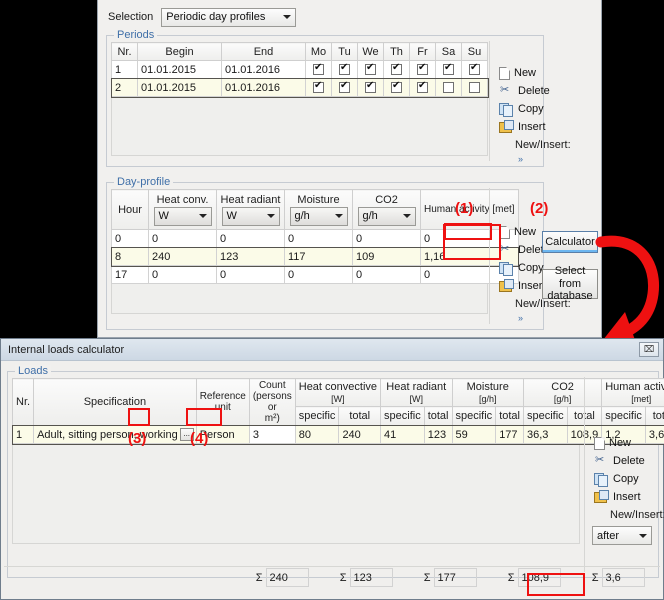 Image resolution: width=664 pixels, height=600 pixels. Describe the element at coordinates (250, 216) in the screenshot. I see `dp-unit-heat-rad-combo: W` at that location.